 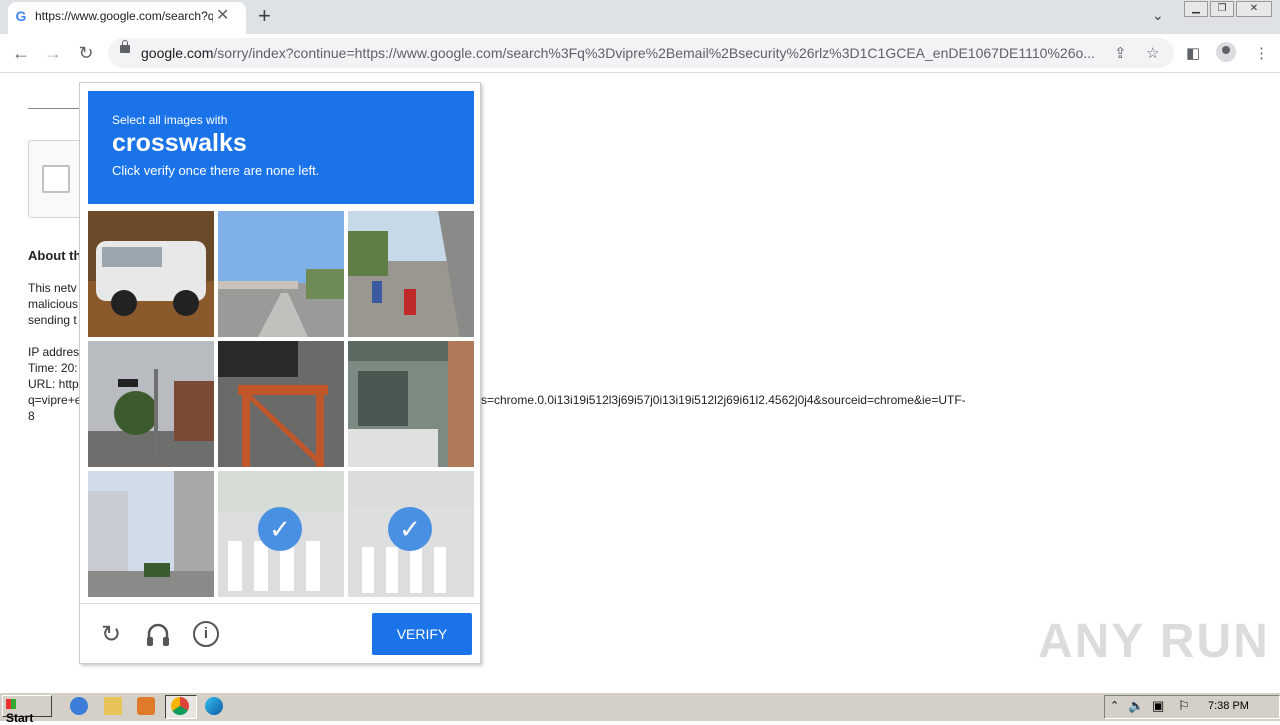 I want to click on clock: 7:38 PM, so click(x=1228, y=706).